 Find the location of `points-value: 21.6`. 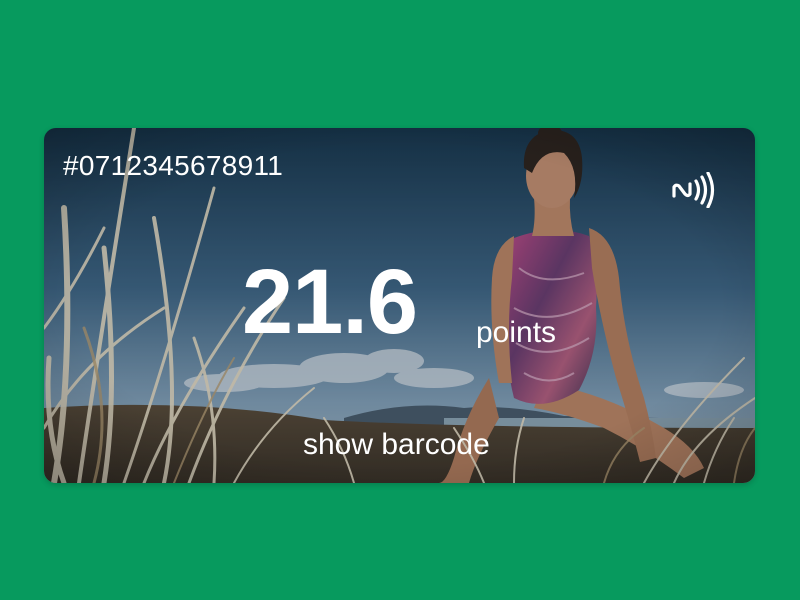

points-value: 21.6 is located at coordinates (330, 302).